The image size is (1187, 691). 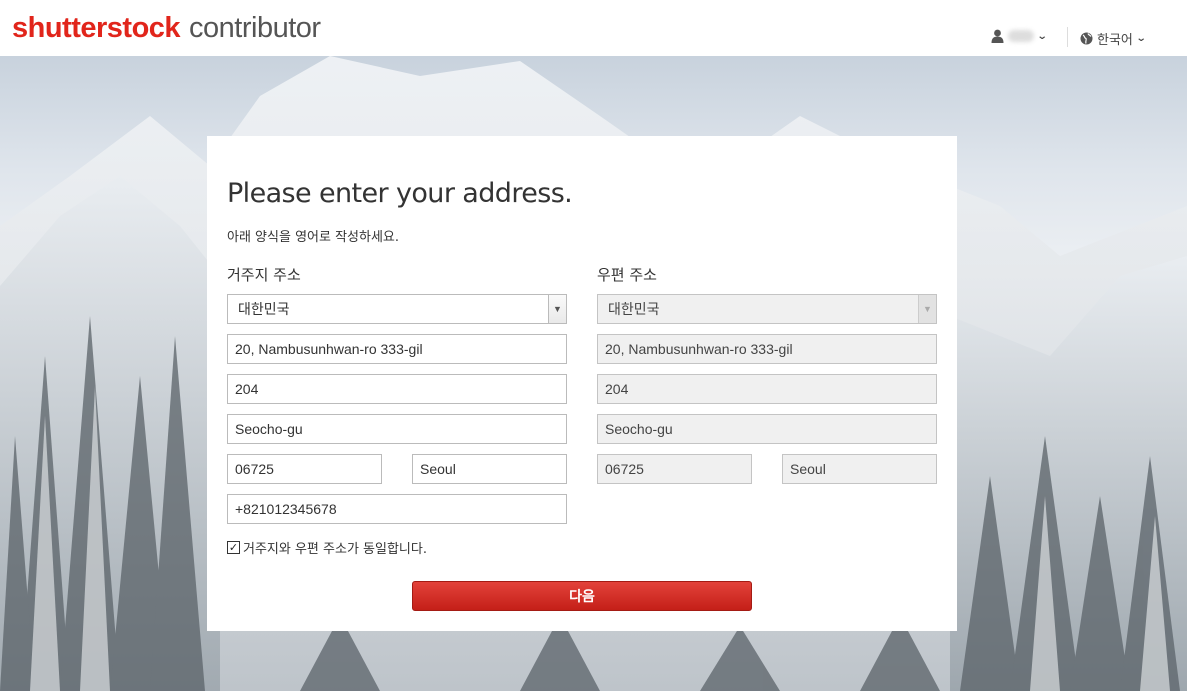 I want to click on same-address-checkbox-row: ✓ 거주지와 우편 주소가 동일합니다., so click(x=327, y=547).